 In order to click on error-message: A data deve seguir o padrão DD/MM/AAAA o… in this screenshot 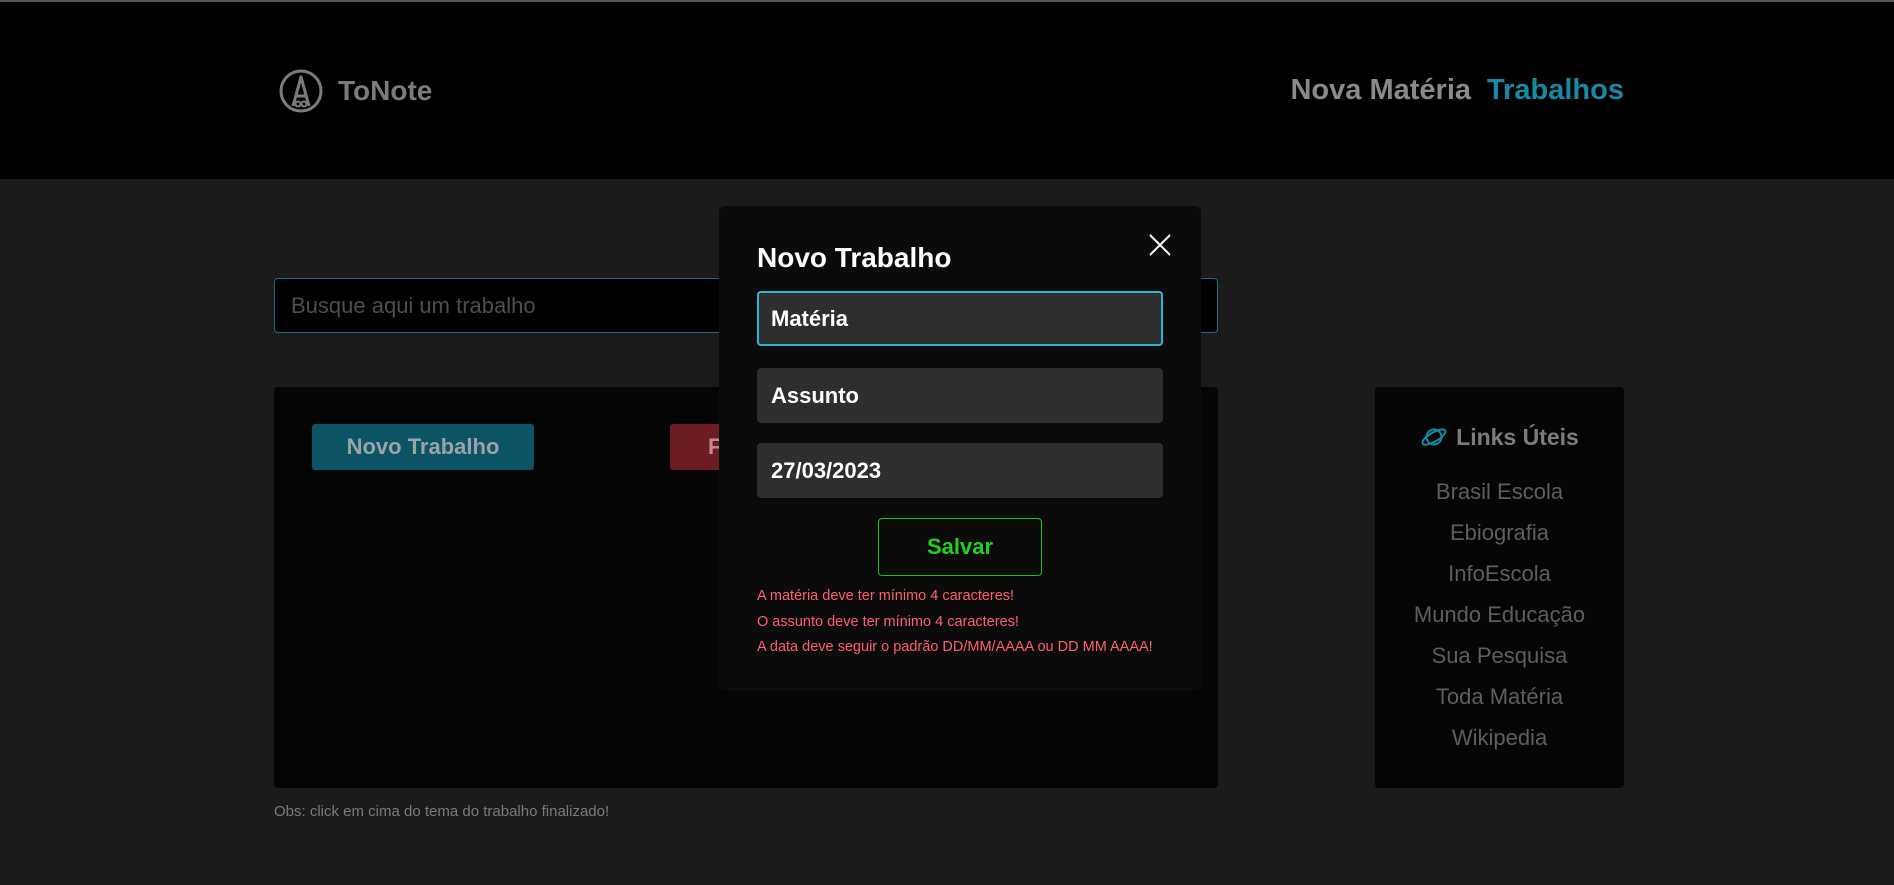, I will do `click(955, 647)`.